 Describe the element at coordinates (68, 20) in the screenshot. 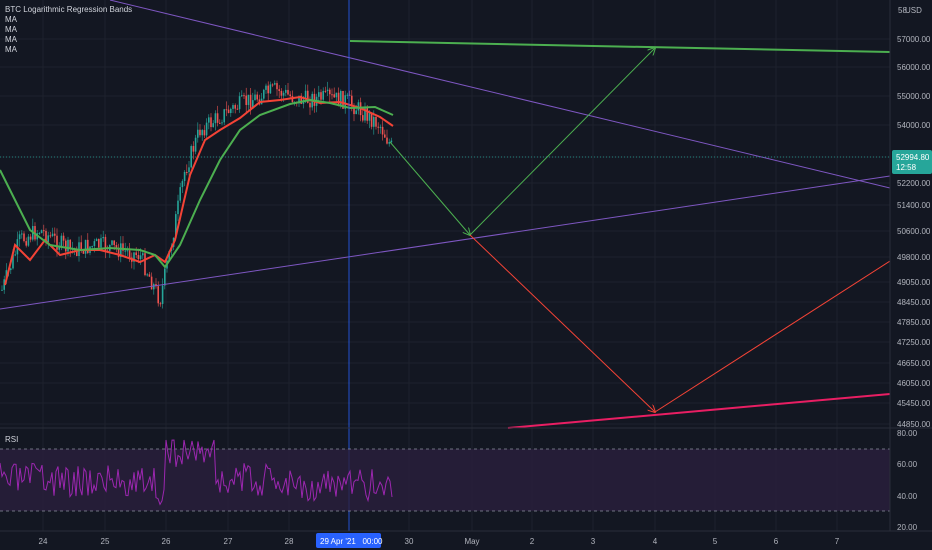

I see `ma-label-1: MA` at that location.